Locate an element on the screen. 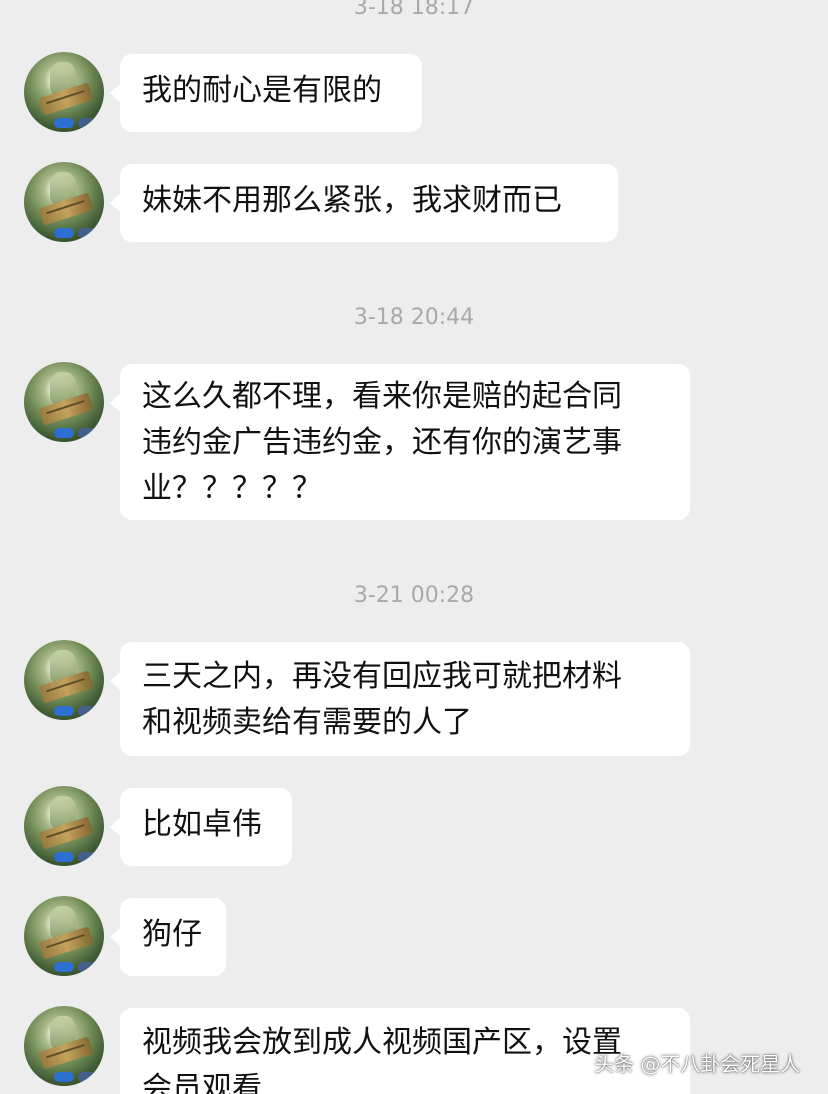  message-bubble: 三天之内，再没有回应我可就把材料 和视频卖给有需要的人了 is located at coordinates (400, 699).